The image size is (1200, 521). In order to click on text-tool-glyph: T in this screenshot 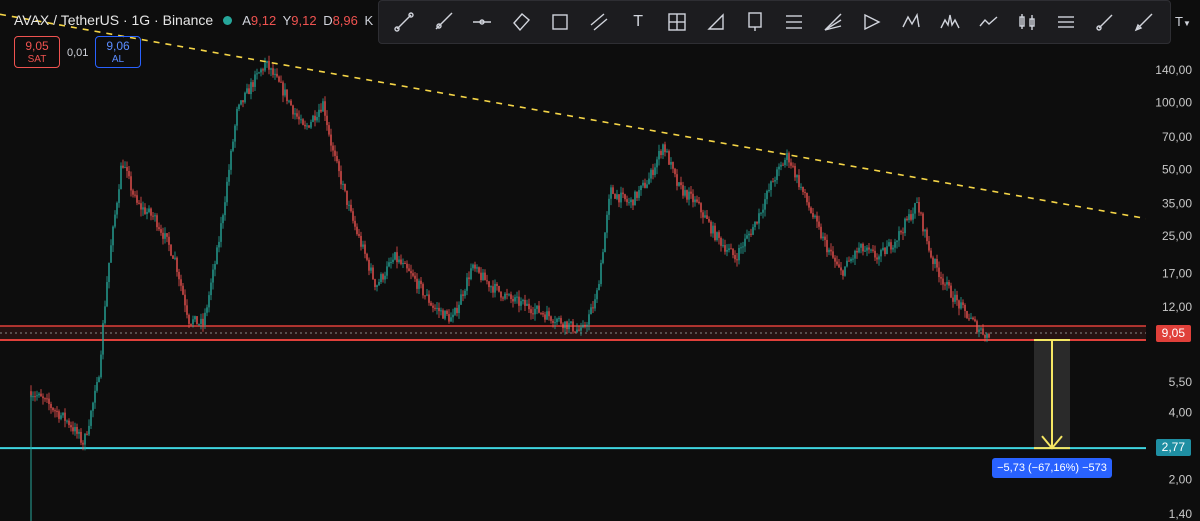, I will do `click(638, 21)`.